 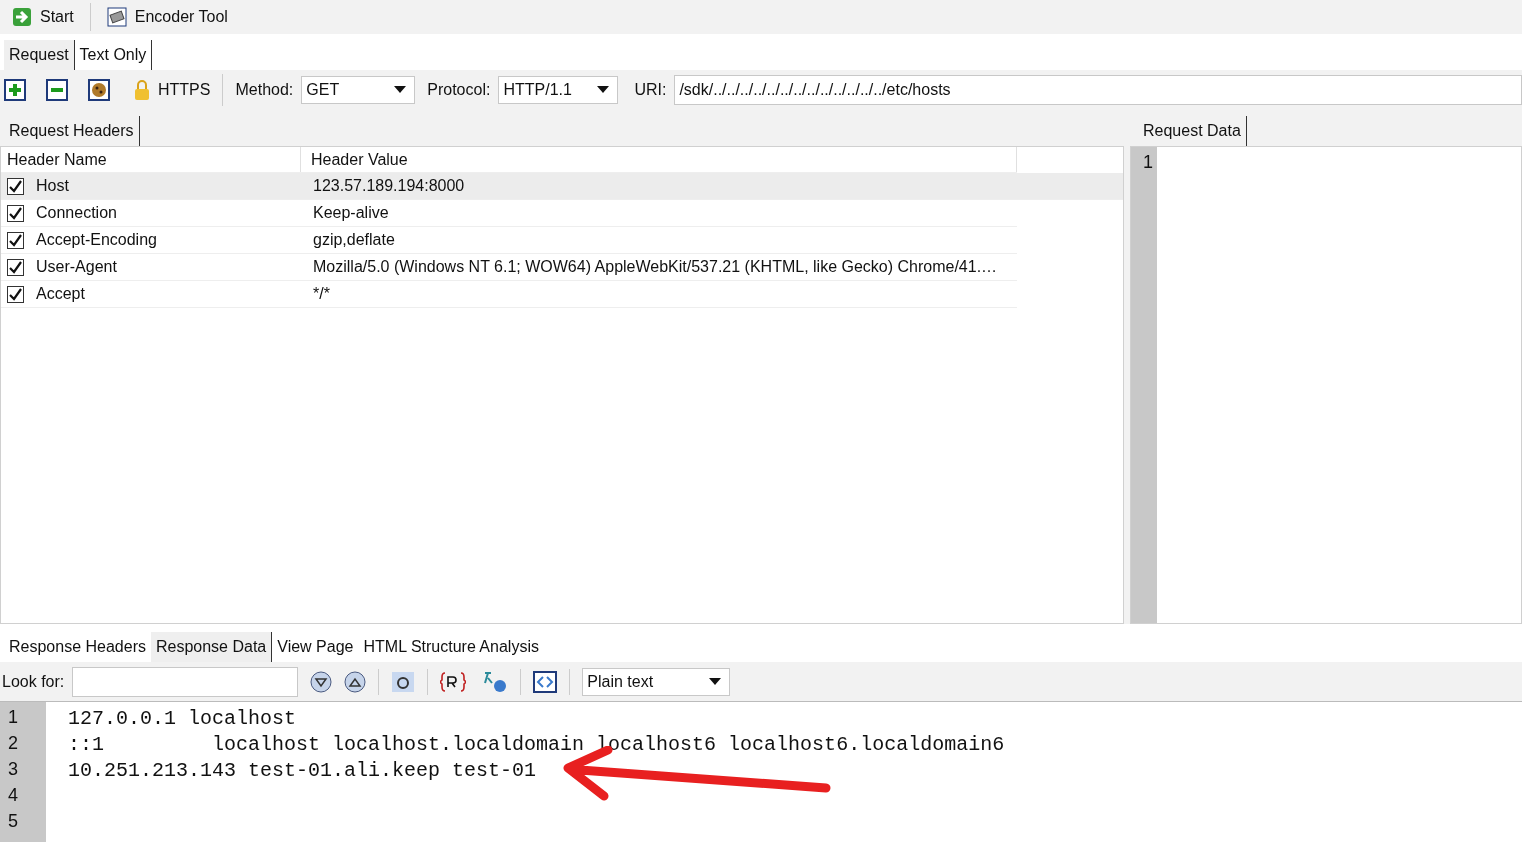 I want to click on code-line: 10.251.213.143 test-01.ali.keep test-01, so click(x=303, y=771).